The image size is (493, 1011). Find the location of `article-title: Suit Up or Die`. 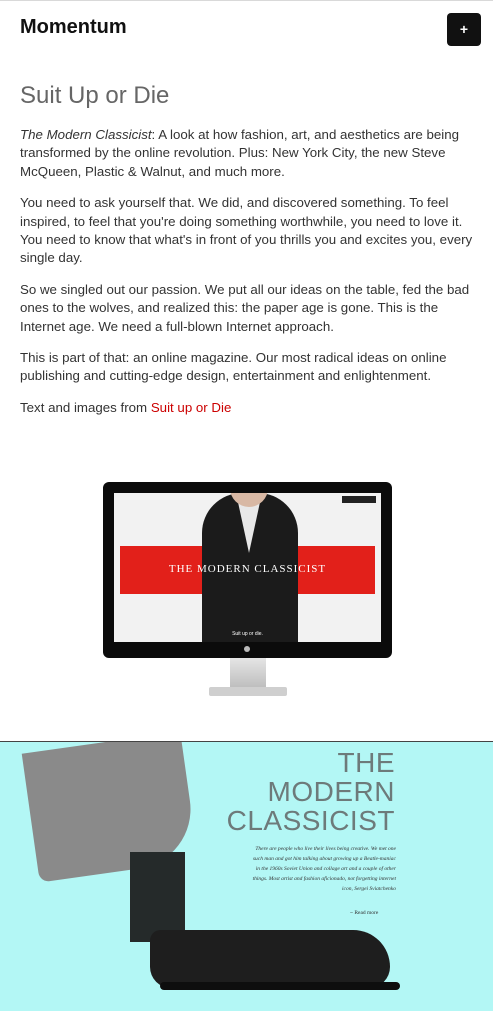

article-title: Suit Up or Die is located at coordinates (95, 95).